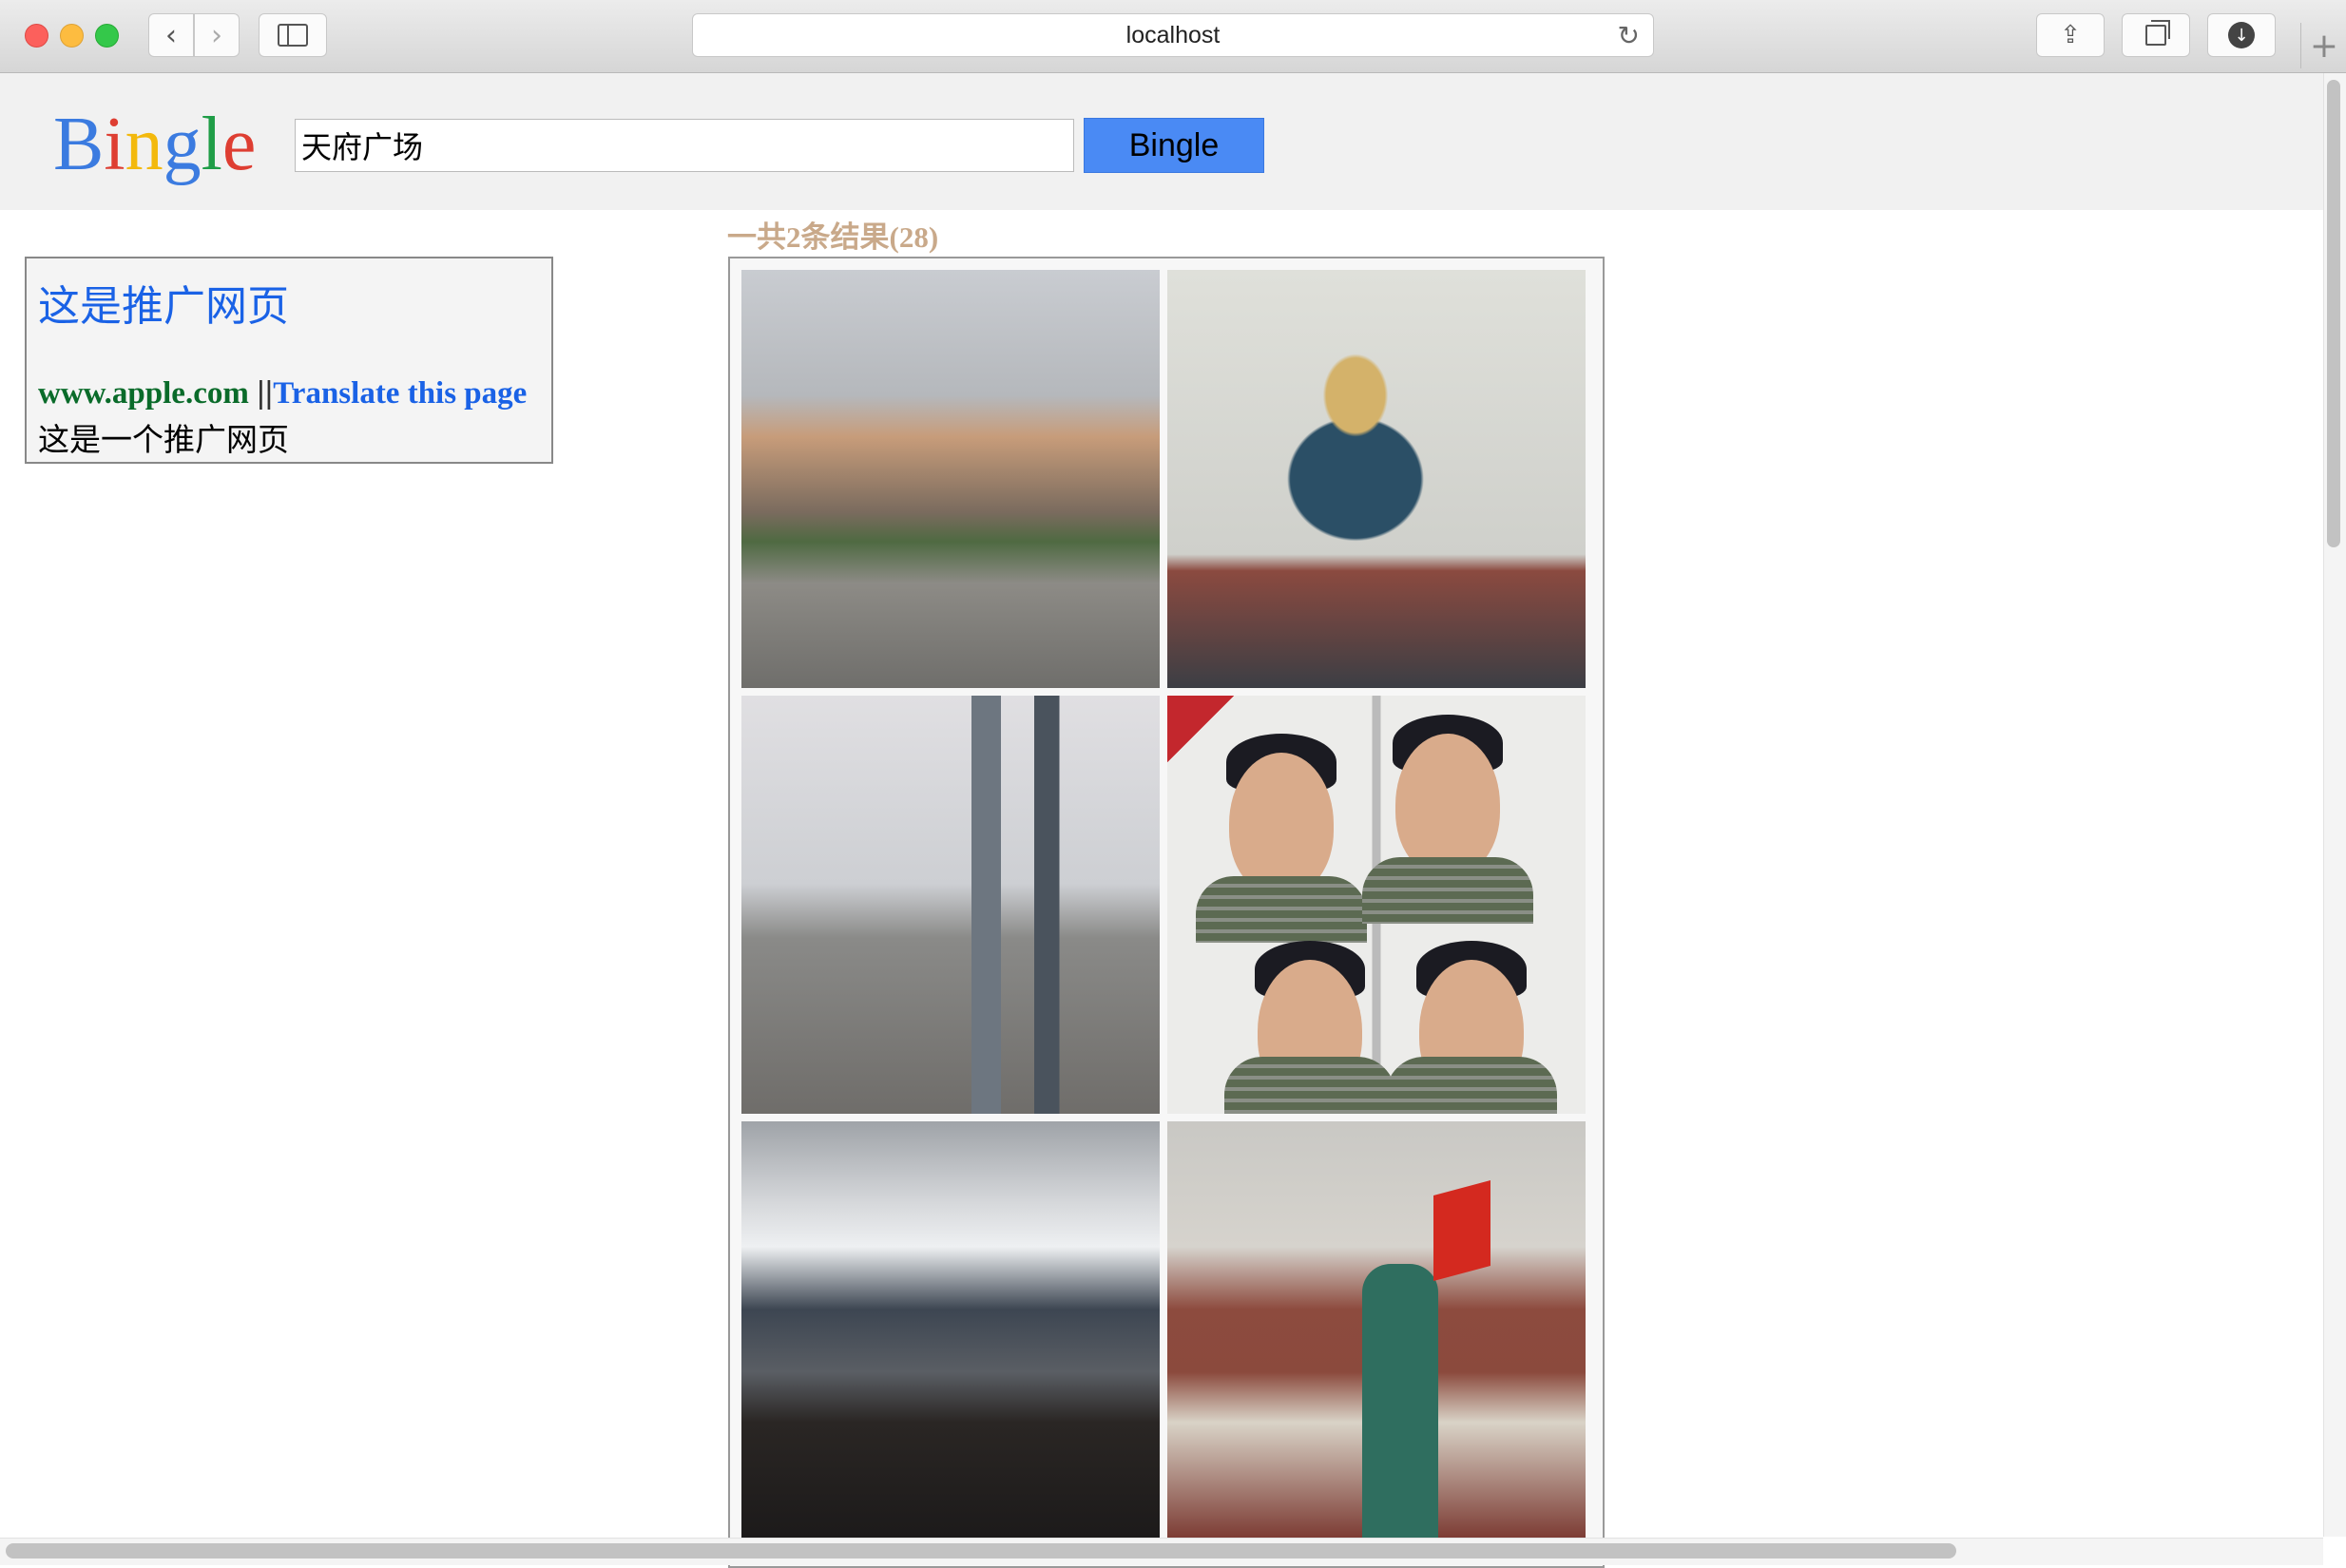 The height and width of the screenshot is (1568, 2346). Describe the element at coordinates (163, 441) in the screenshot. I see `ad-description: 这是一个推广网页` at that location.